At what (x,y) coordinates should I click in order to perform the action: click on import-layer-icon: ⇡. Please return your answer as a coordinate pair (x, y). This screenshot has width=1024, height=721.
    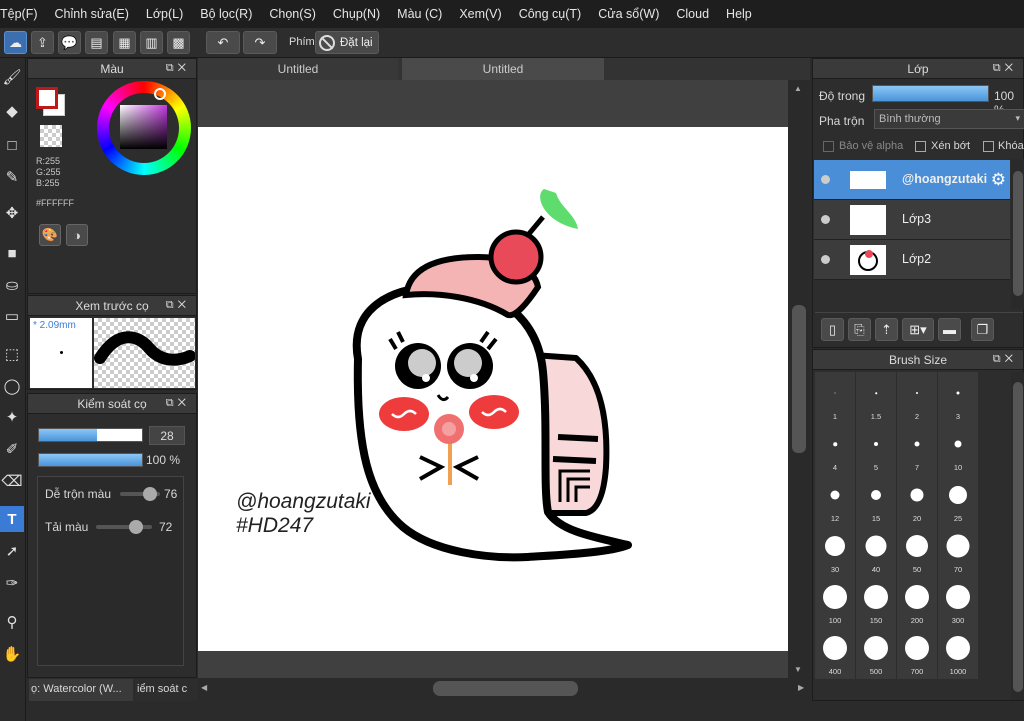
    Looking at the image, I should click on (886, 329).